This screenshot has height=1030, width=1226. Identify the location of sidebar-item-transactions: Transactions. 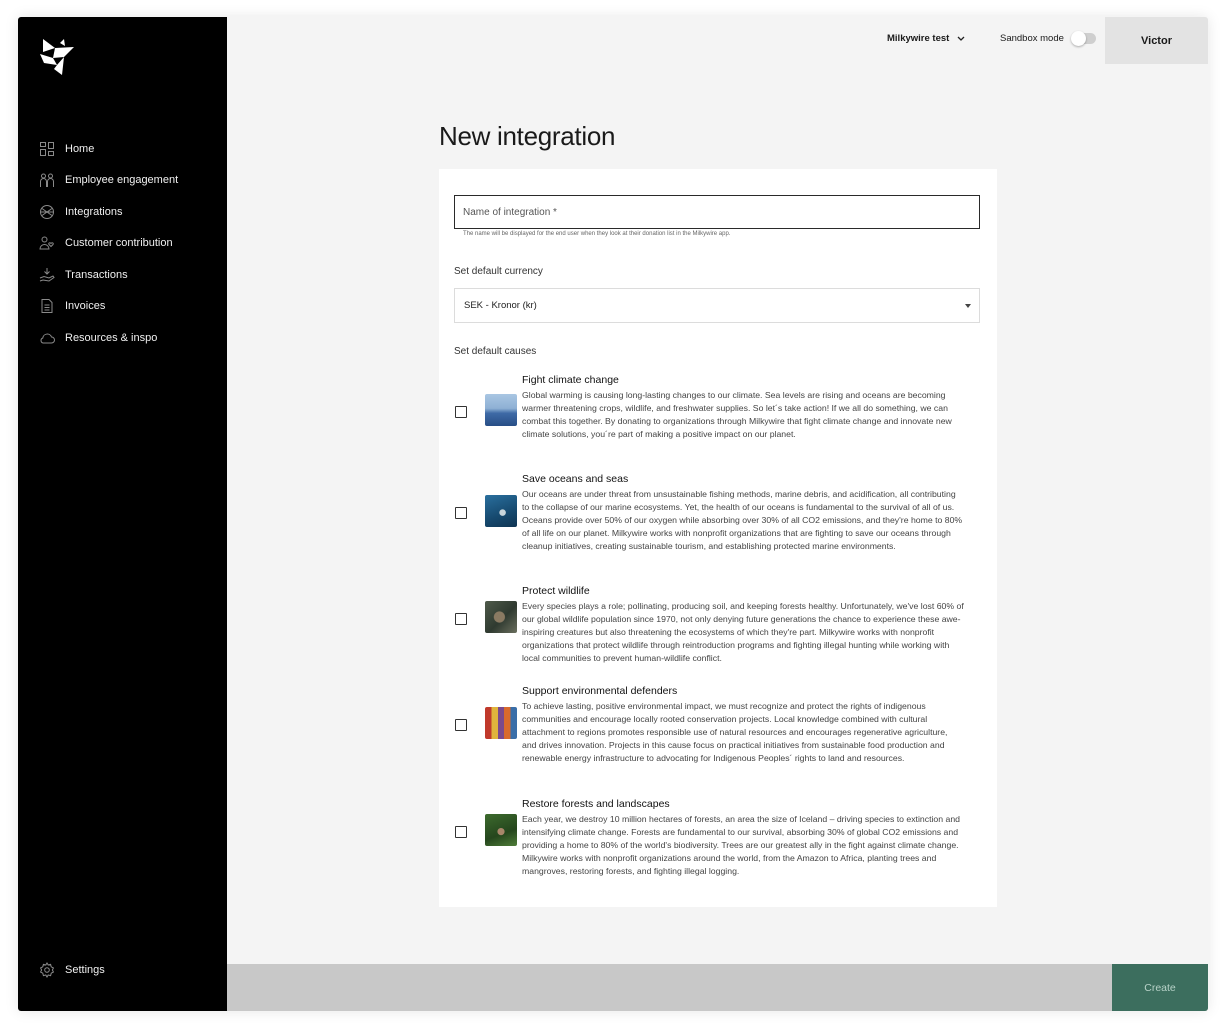
(122, 275).